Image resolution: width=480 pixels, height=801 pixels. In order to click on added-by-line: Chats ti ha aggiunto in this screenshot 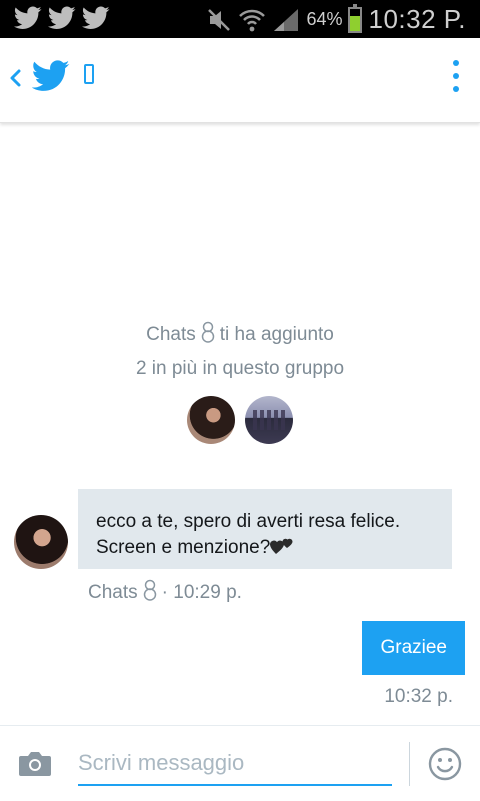, I will do `click(240, 335)`.